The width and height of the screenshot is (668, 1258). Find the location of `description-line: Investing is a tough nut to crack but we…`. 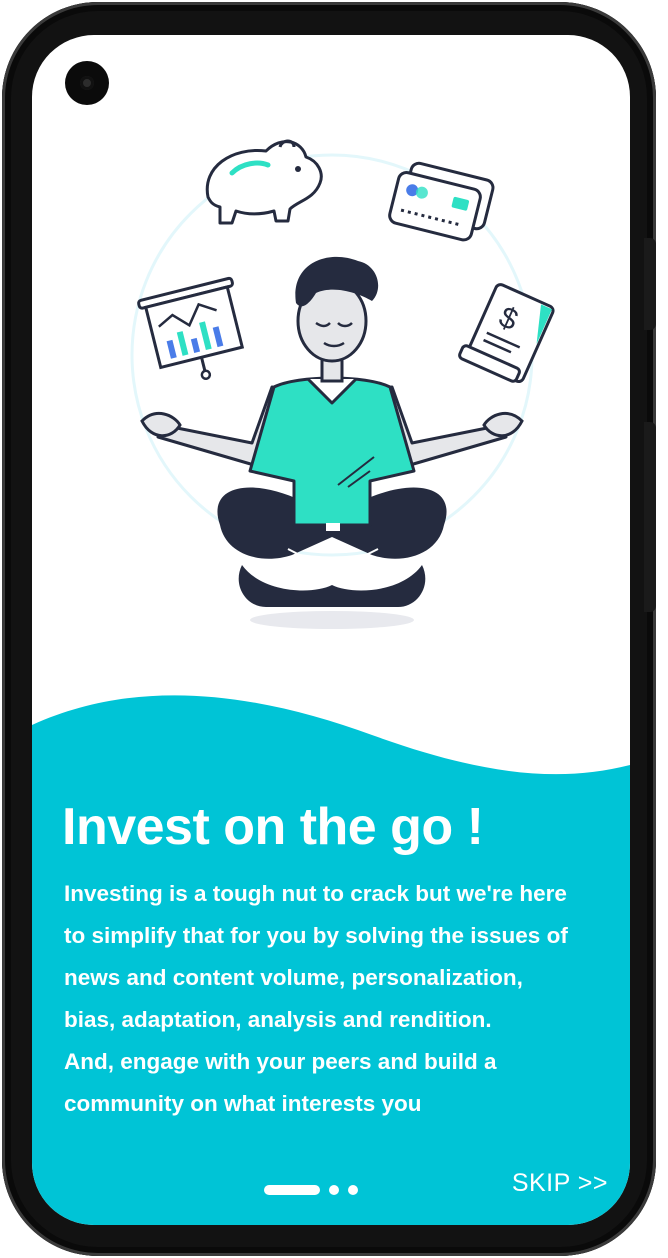

description-line: Investing is a tough nut to crack but we… is located at coordinates (315, 893).